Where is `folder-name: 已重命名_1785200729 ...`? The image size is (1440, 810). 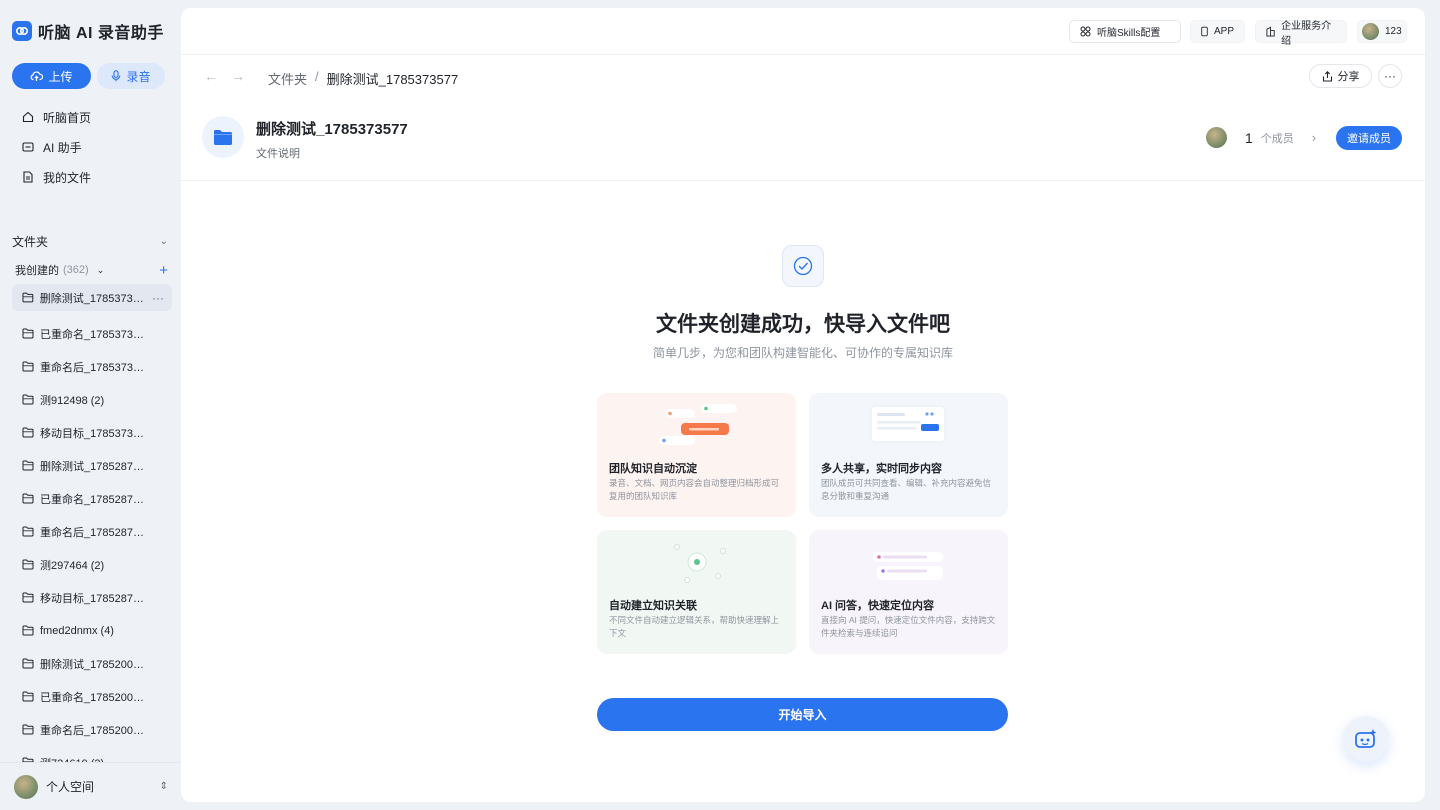
folder-name: 已重命名_1785200729 ... is located at coordinates (95, 697).